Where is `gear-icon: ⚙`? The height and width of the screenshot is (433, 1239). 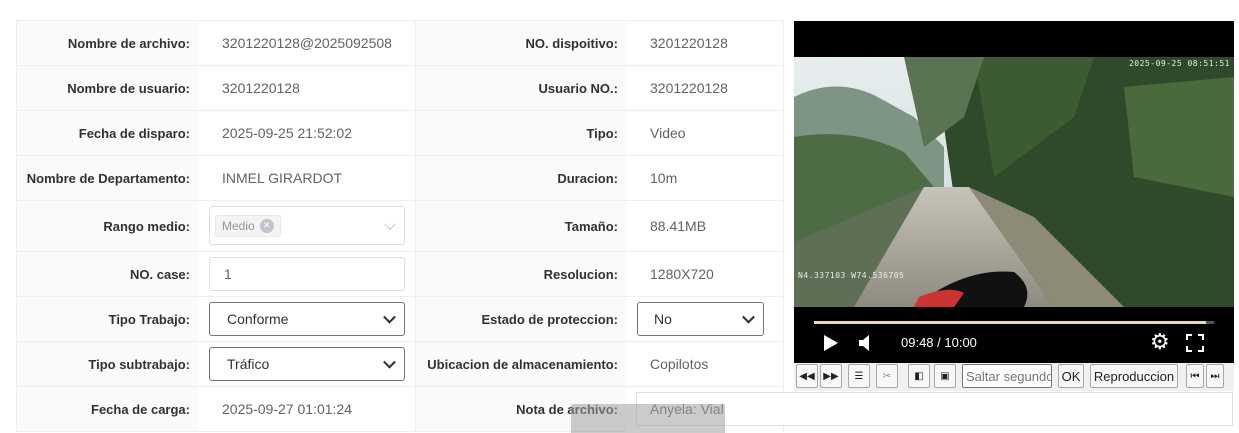 gear-icon: ⚙ is located at coordinates (1160, 342).